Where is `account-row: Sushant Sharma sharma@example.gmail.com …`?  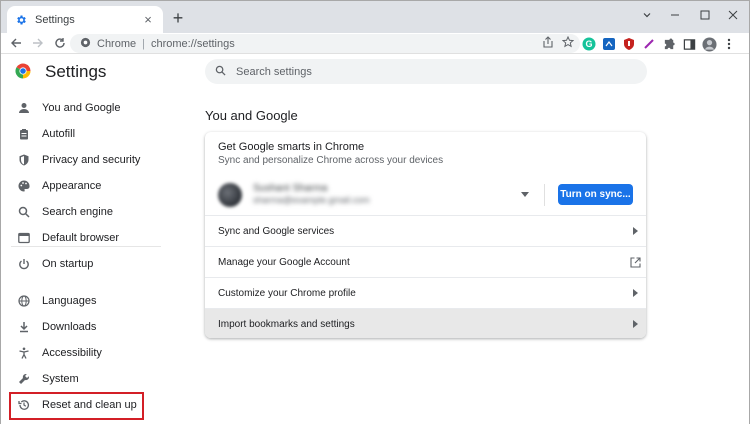
account-row: Sushant Sharma sharma@example.gmail.com … is located at coordinates (425, 197).